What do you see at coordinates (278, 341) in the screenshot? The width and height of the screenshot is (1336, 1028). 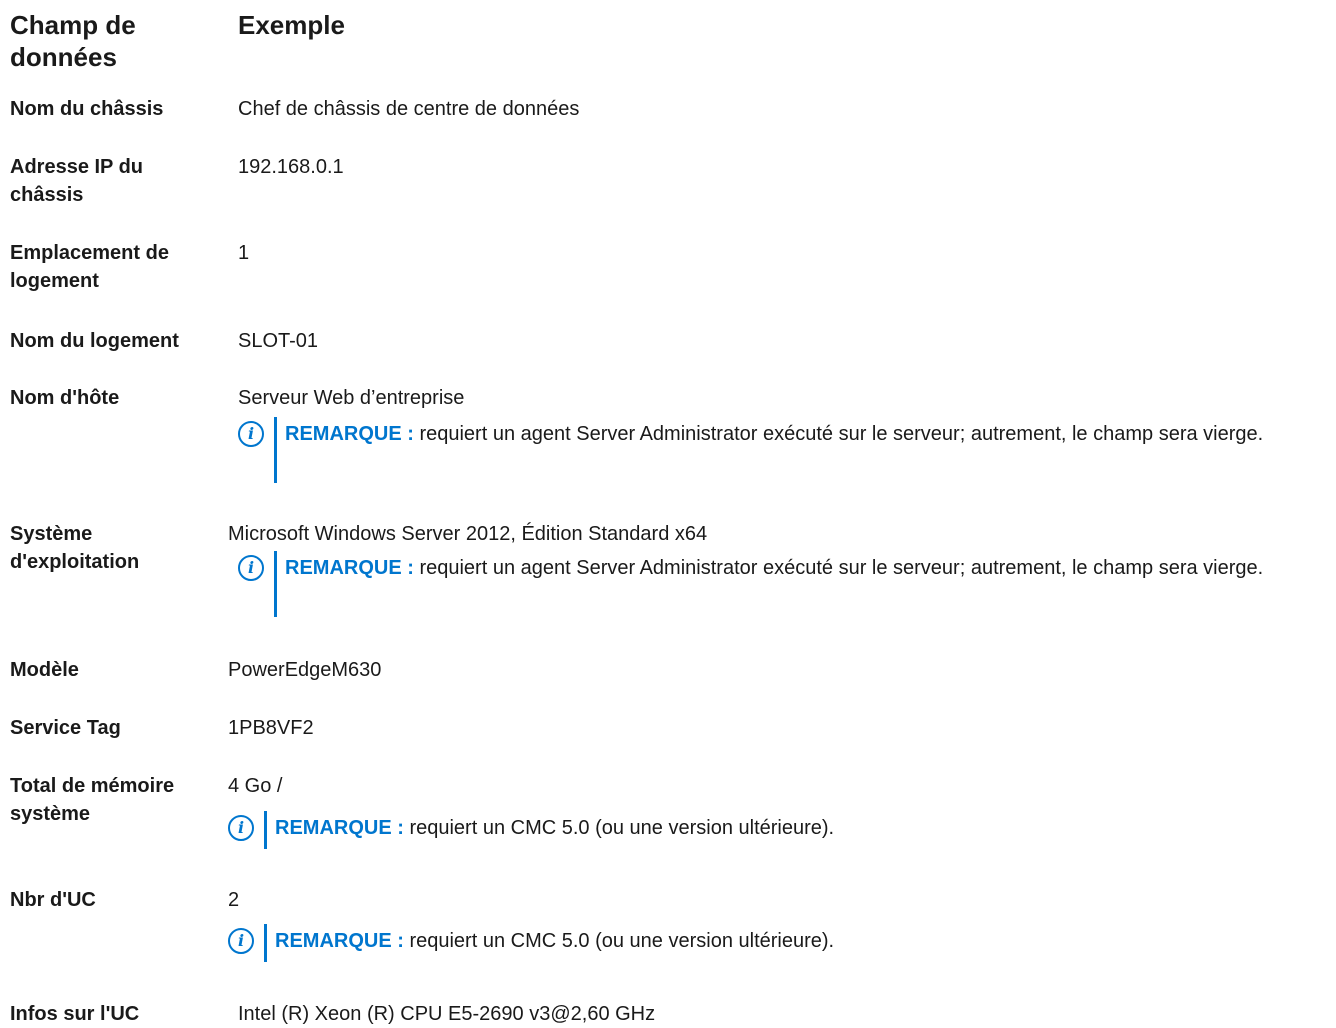 I see `field-value: SLOT-01` at bounding box center [278, 341].